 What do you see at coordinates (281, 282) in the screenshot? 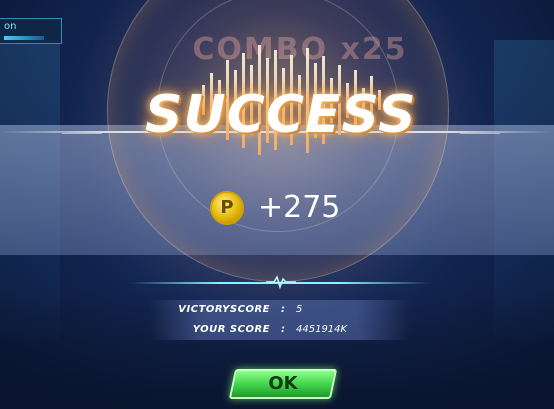
I see `heartbeat-icon` at bounding box center [281, 282].